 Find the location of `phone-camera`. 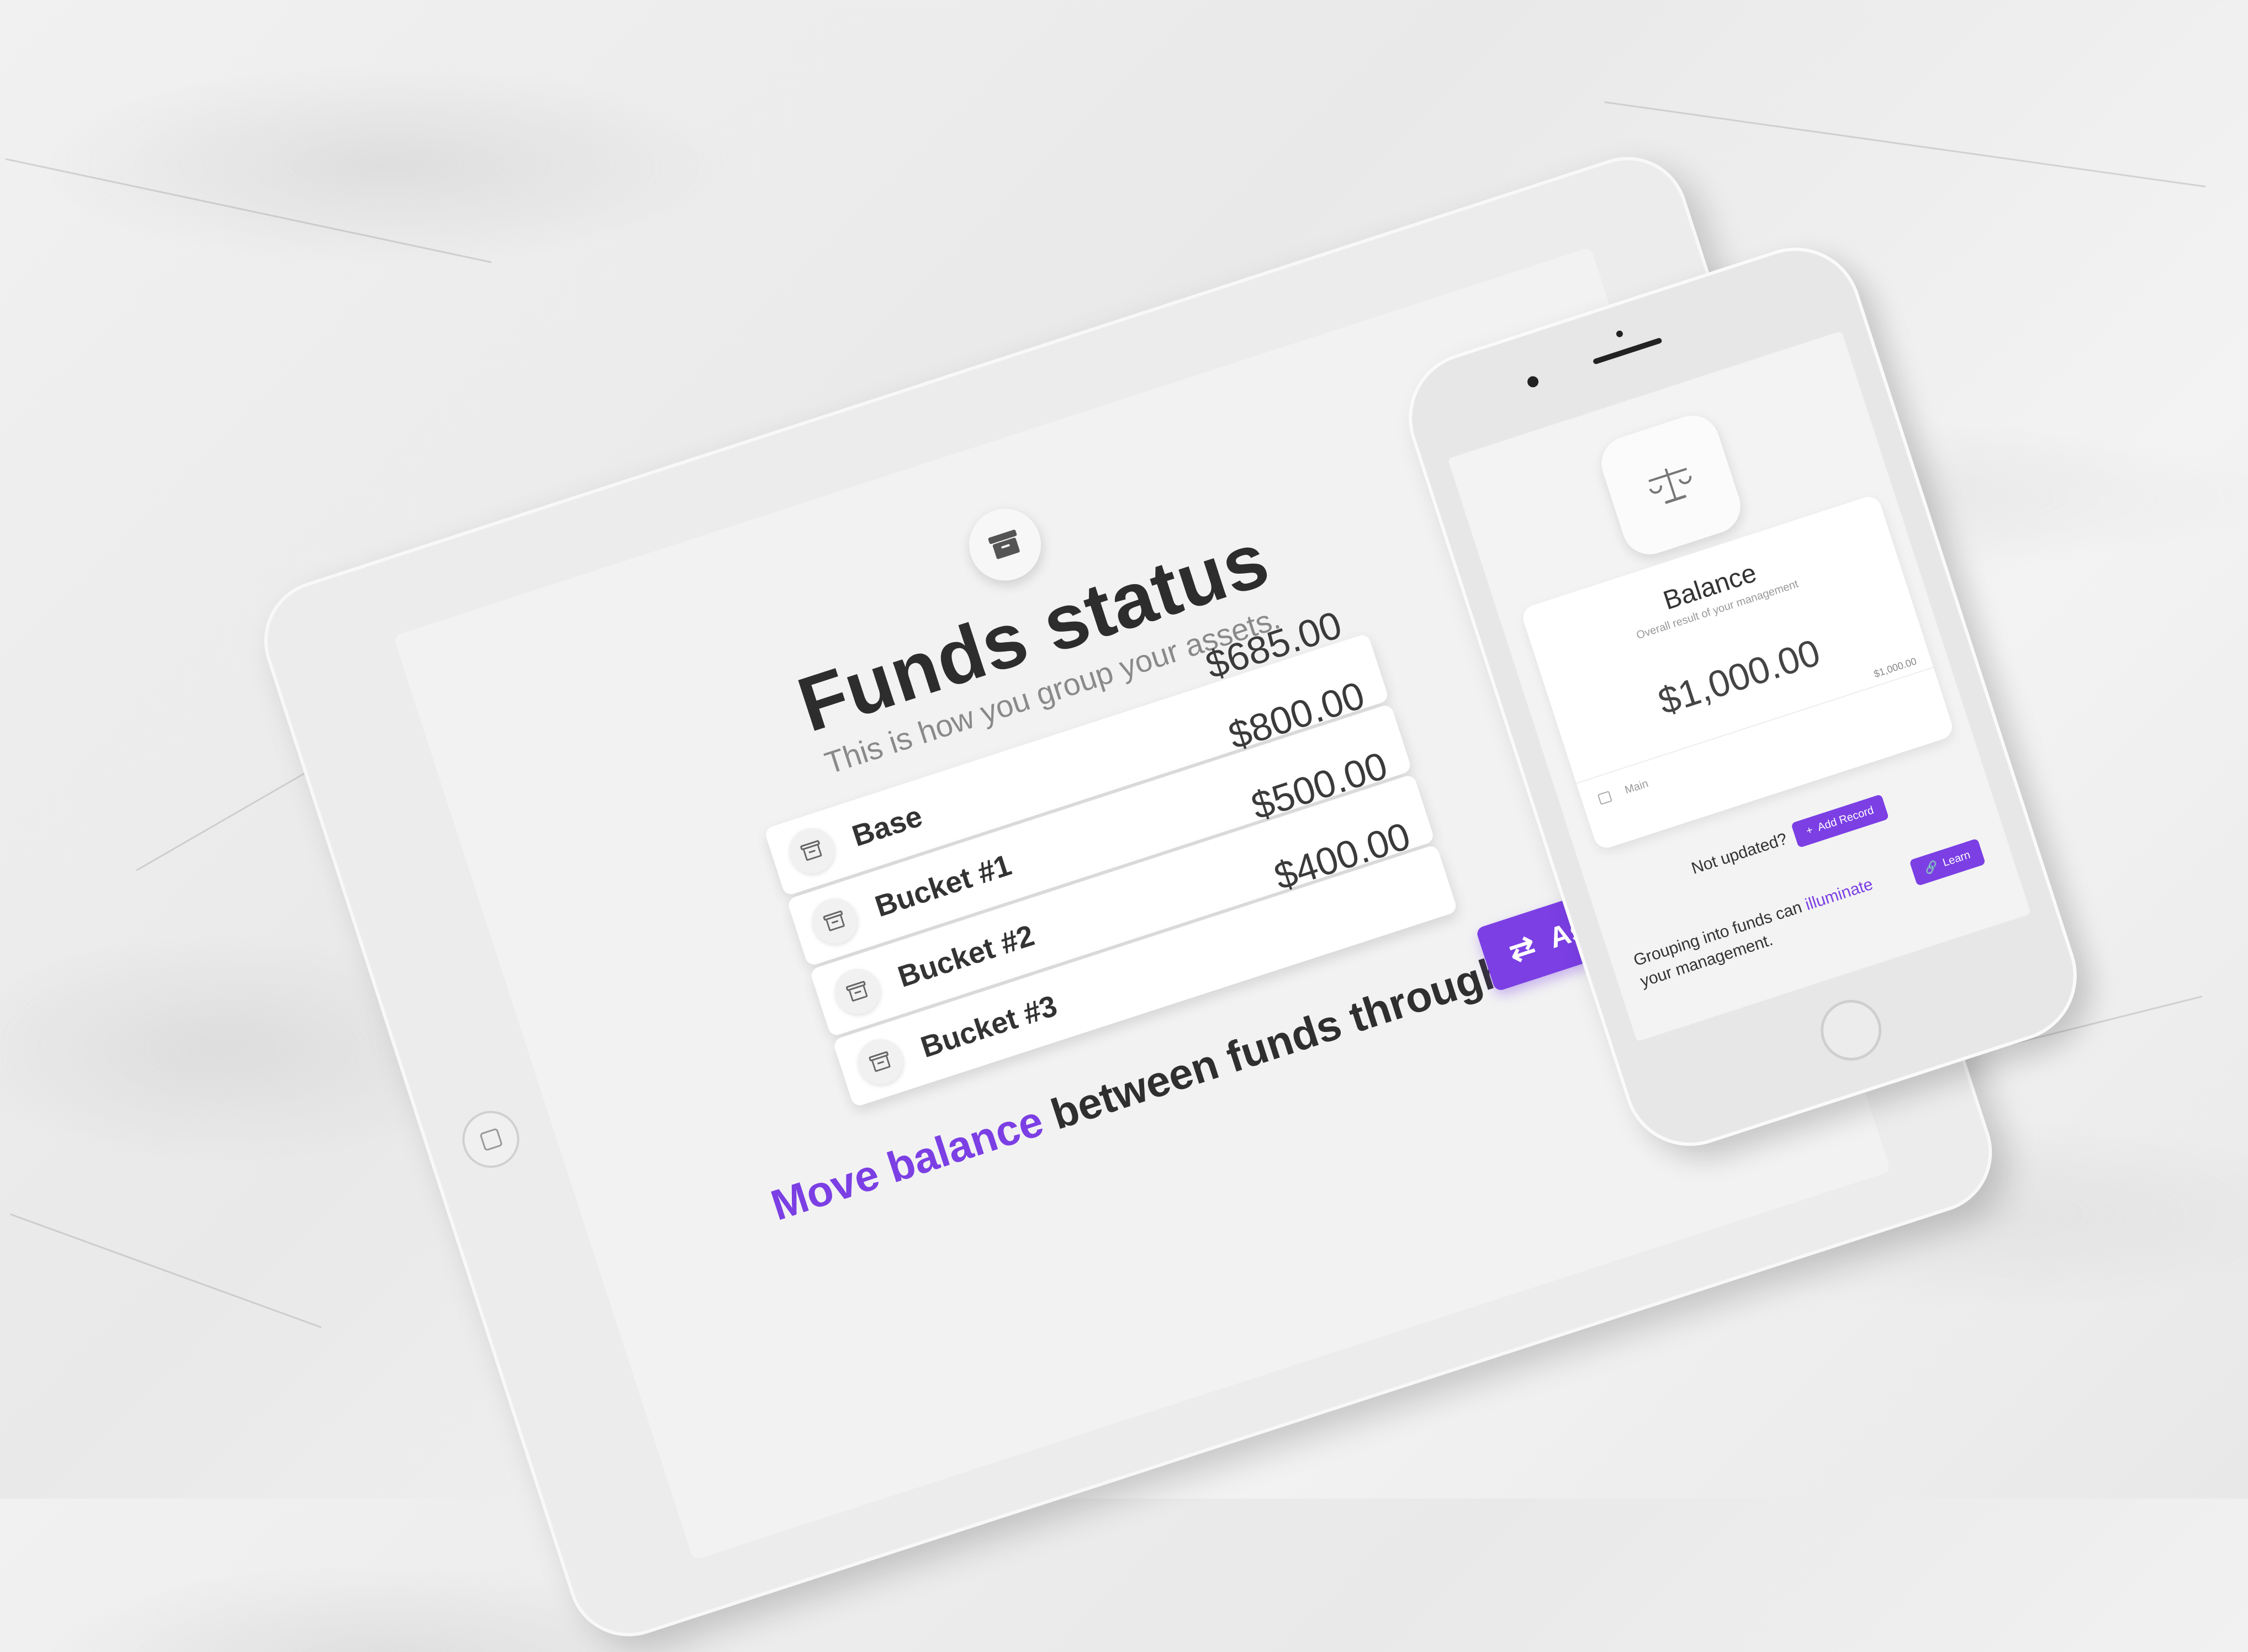

phone-camera is located at coordinates (1533, 381).